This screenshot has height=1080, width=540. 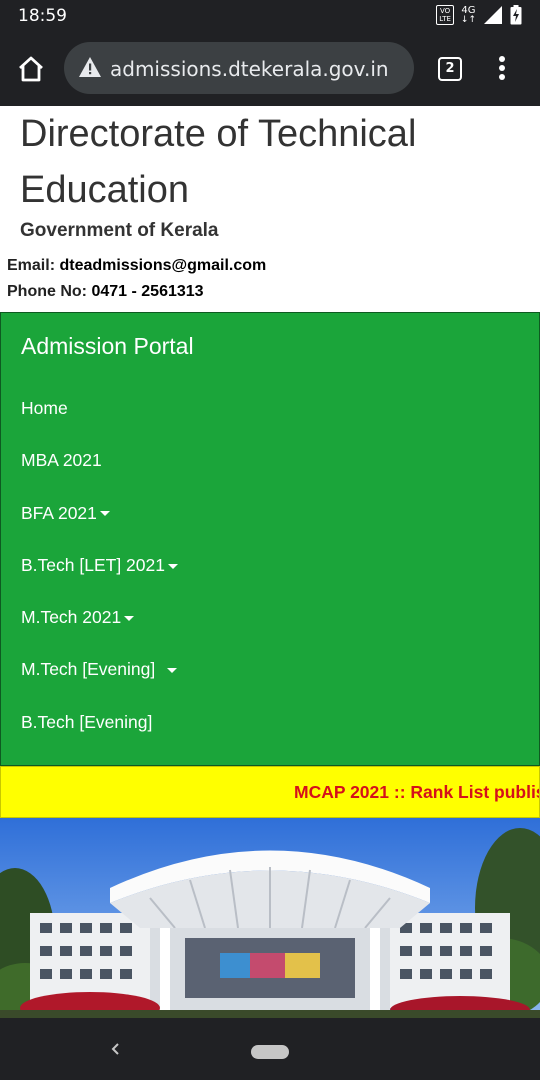 I want to click on 4g-data-icon: 4G ↓↑, so click(x=468, y=15).